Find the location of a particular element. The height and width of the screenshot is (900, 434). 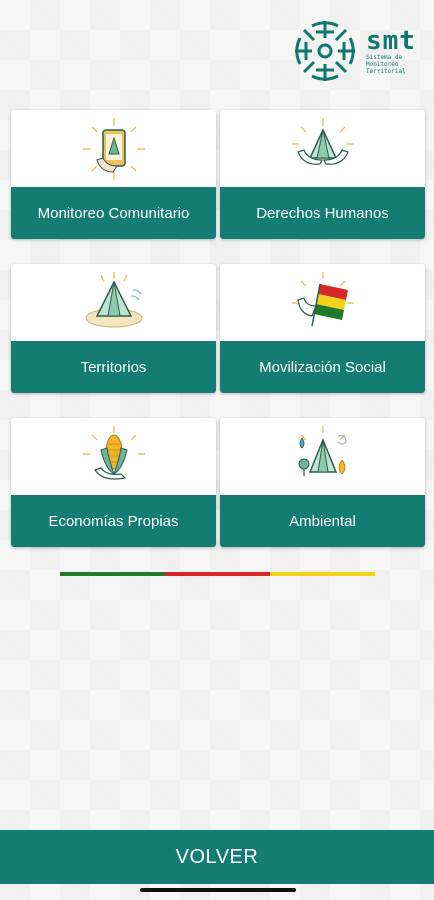

card-territorios: Territorios is located at coordinates (113, 328).